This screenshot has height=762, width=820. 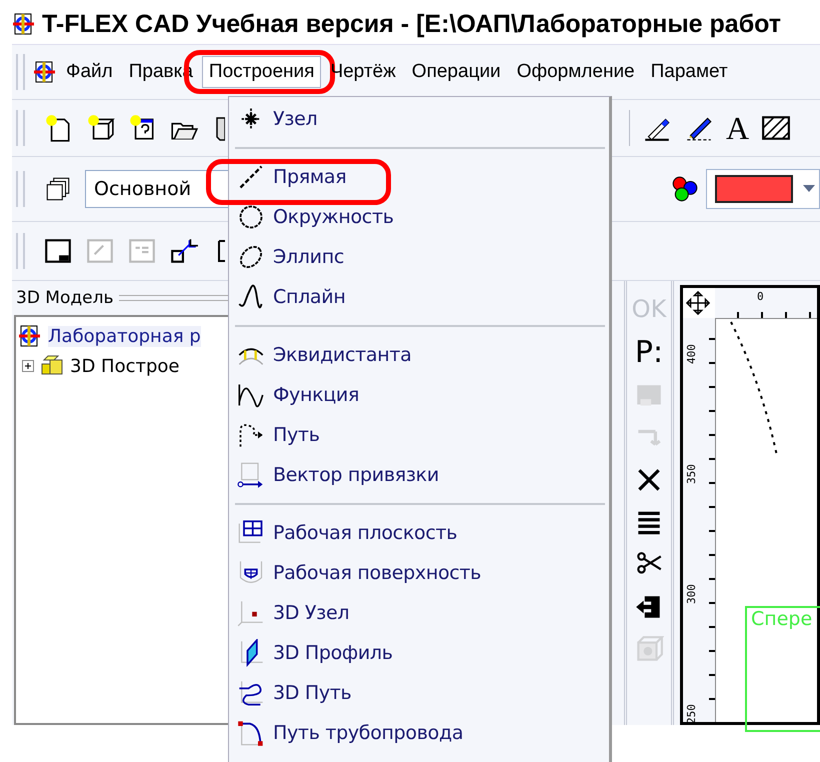 What do you see at coordinates (691, 354) in the screenshot?
I see `ruler-label: 400` at bounding box center [691, 354].